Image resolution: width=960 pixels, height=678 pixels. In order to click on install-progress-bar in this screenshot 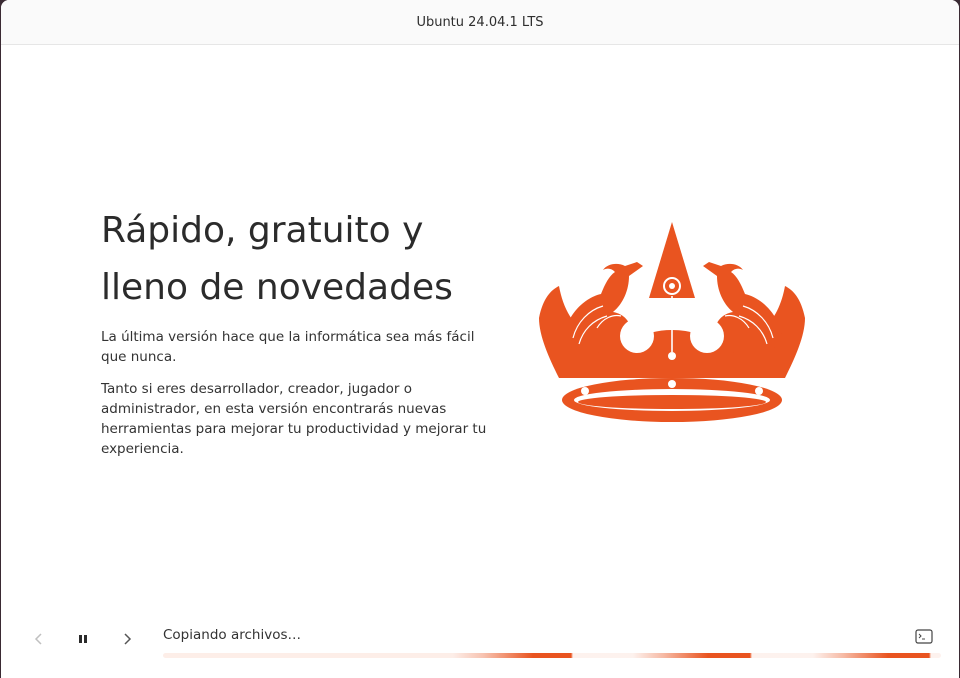, I will do `click(552, 655)`.